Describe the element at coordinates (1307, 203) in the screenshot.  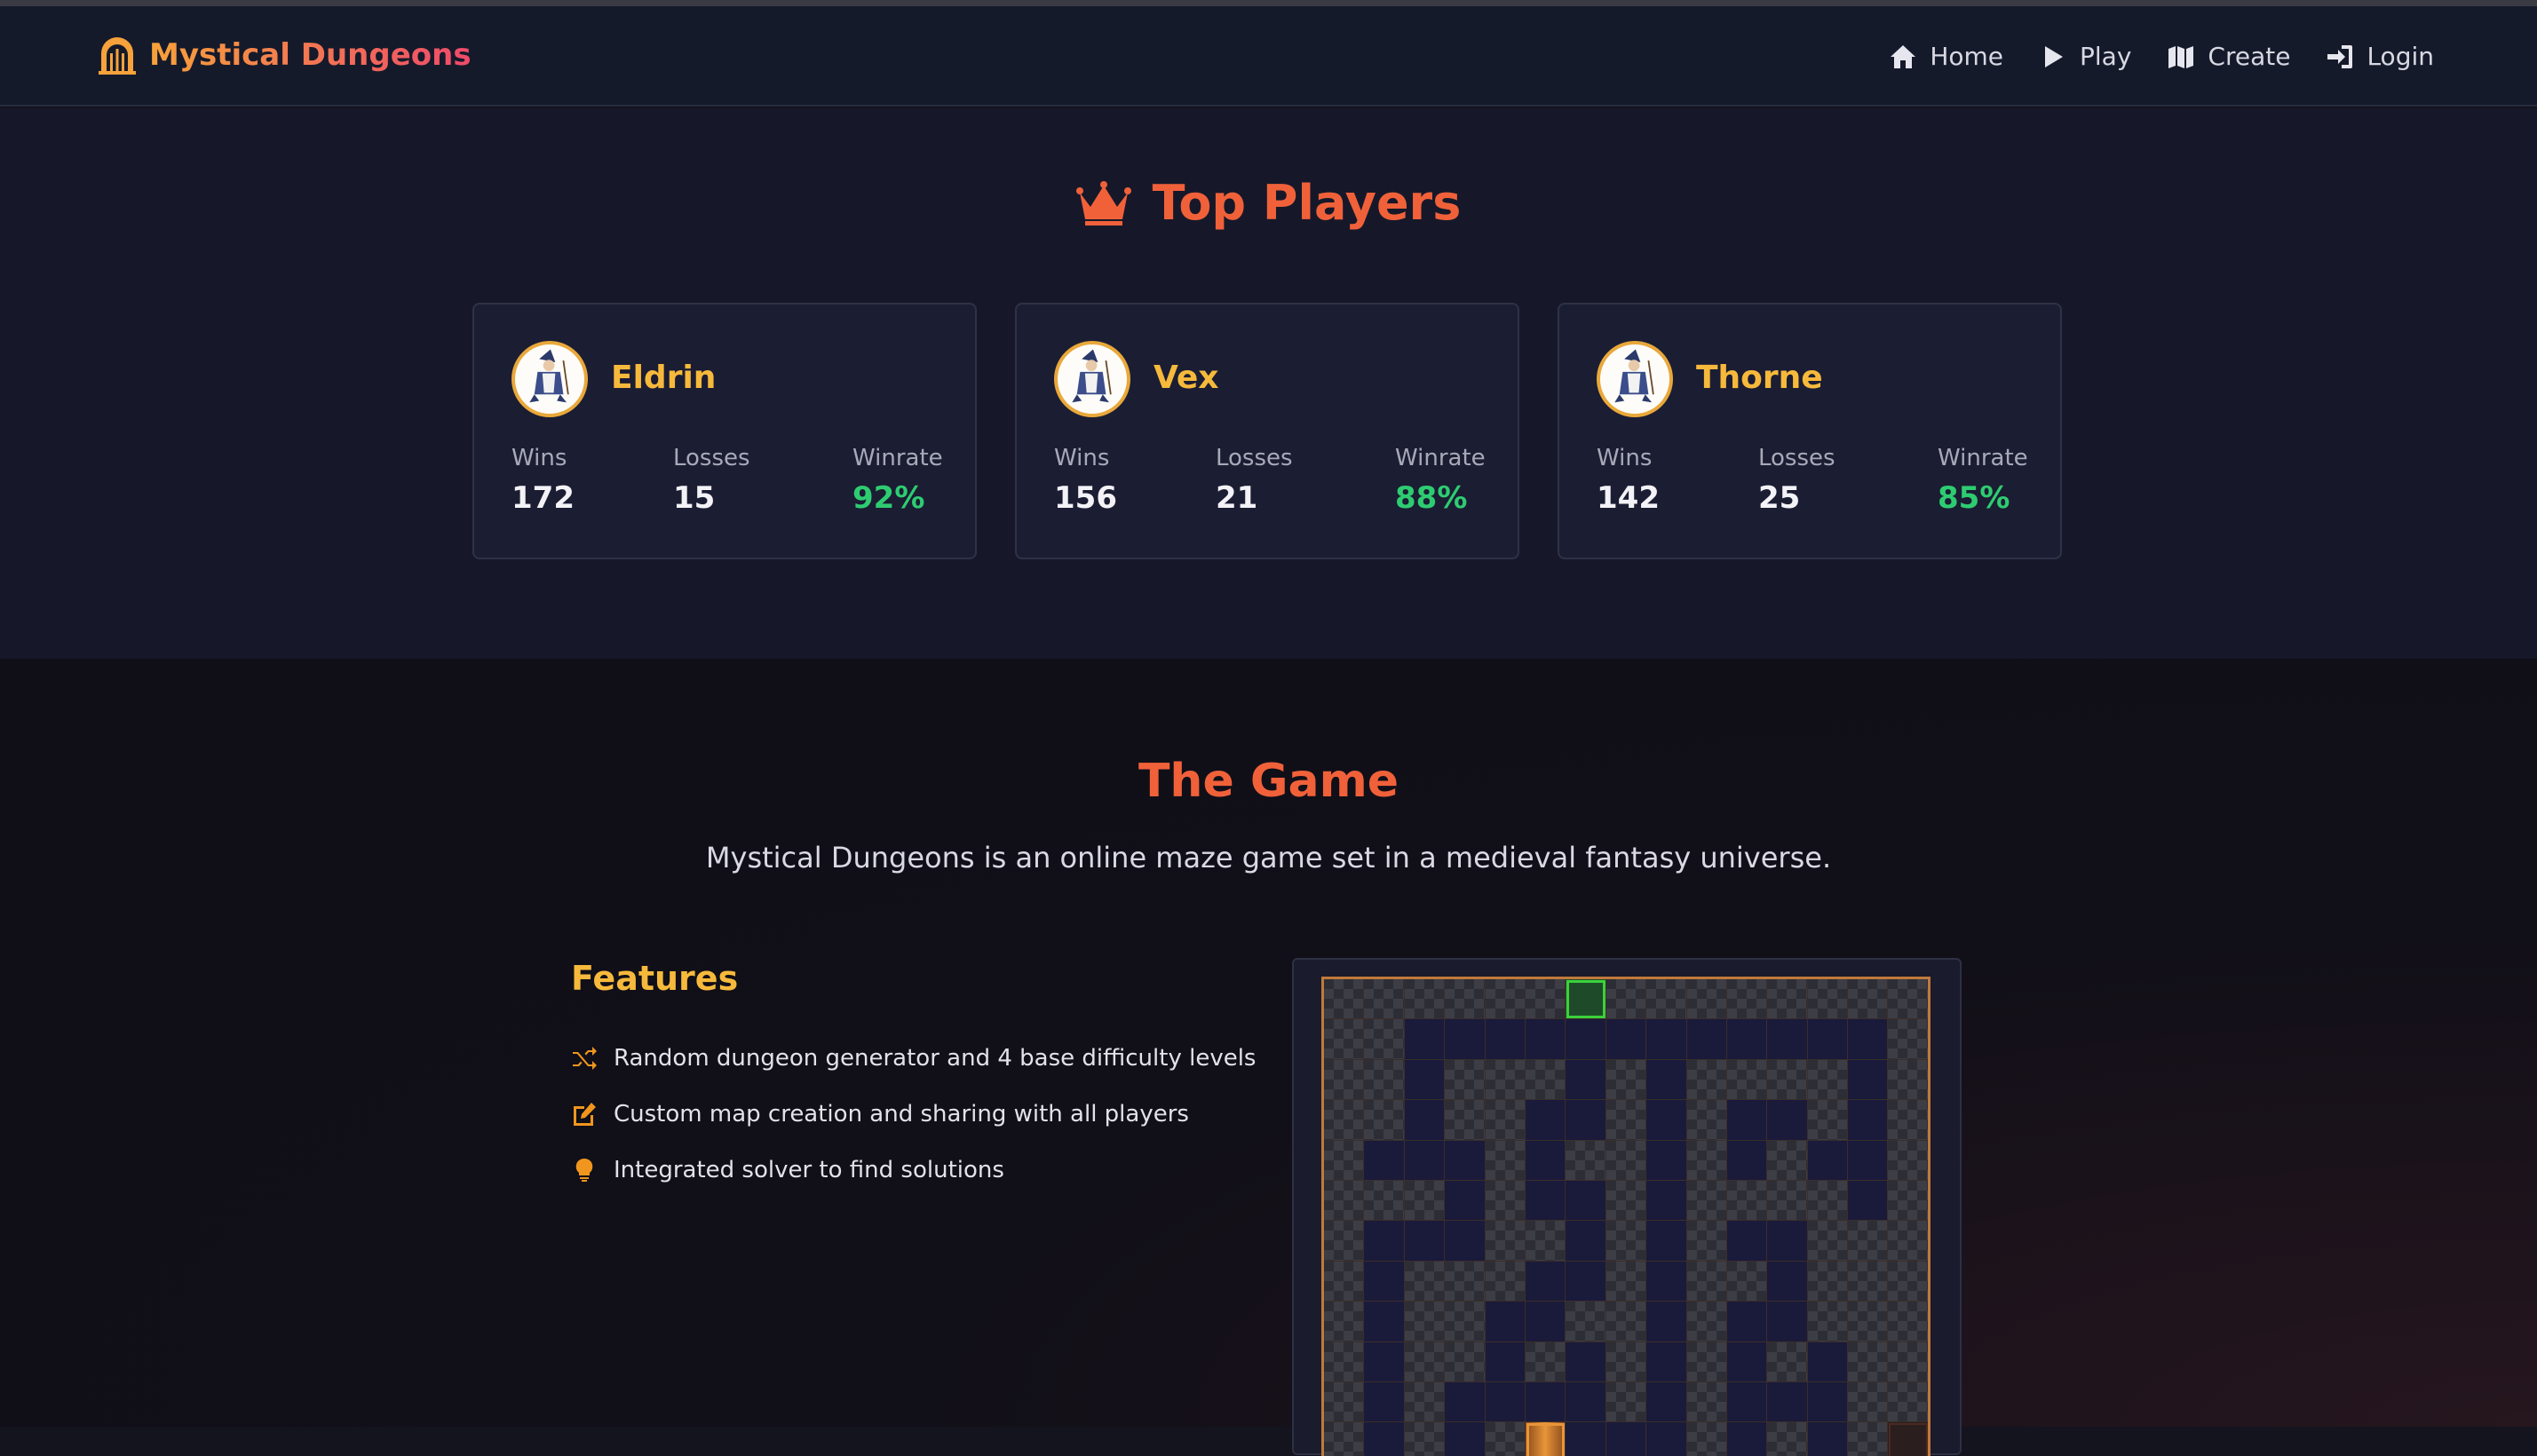
I see `top-players-title: Top Players` at that location.